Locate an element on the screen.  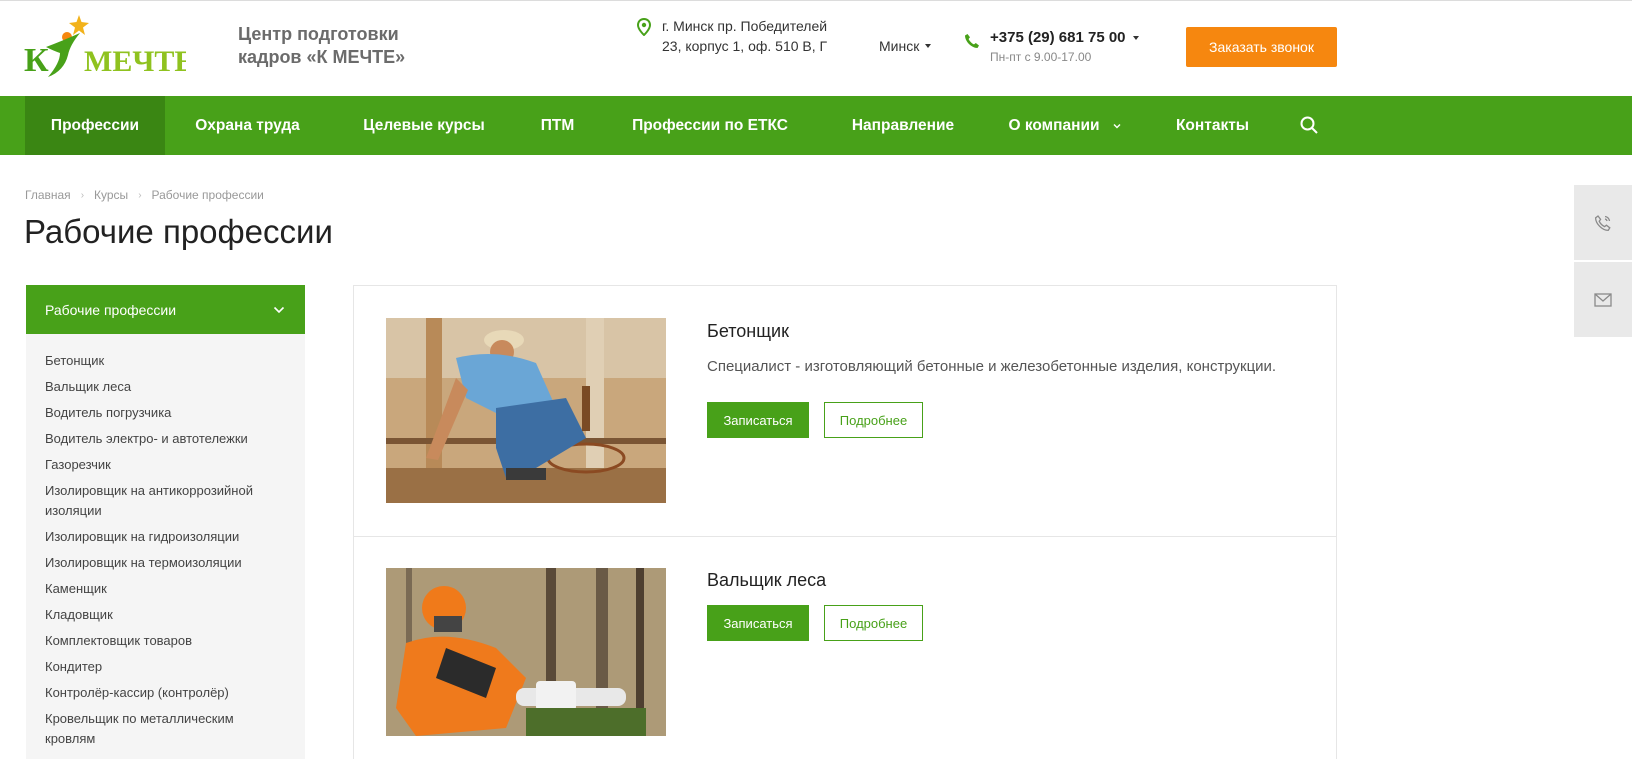
nav-item-labor-protection: Охрана труда is located at coordinates (247, 125).